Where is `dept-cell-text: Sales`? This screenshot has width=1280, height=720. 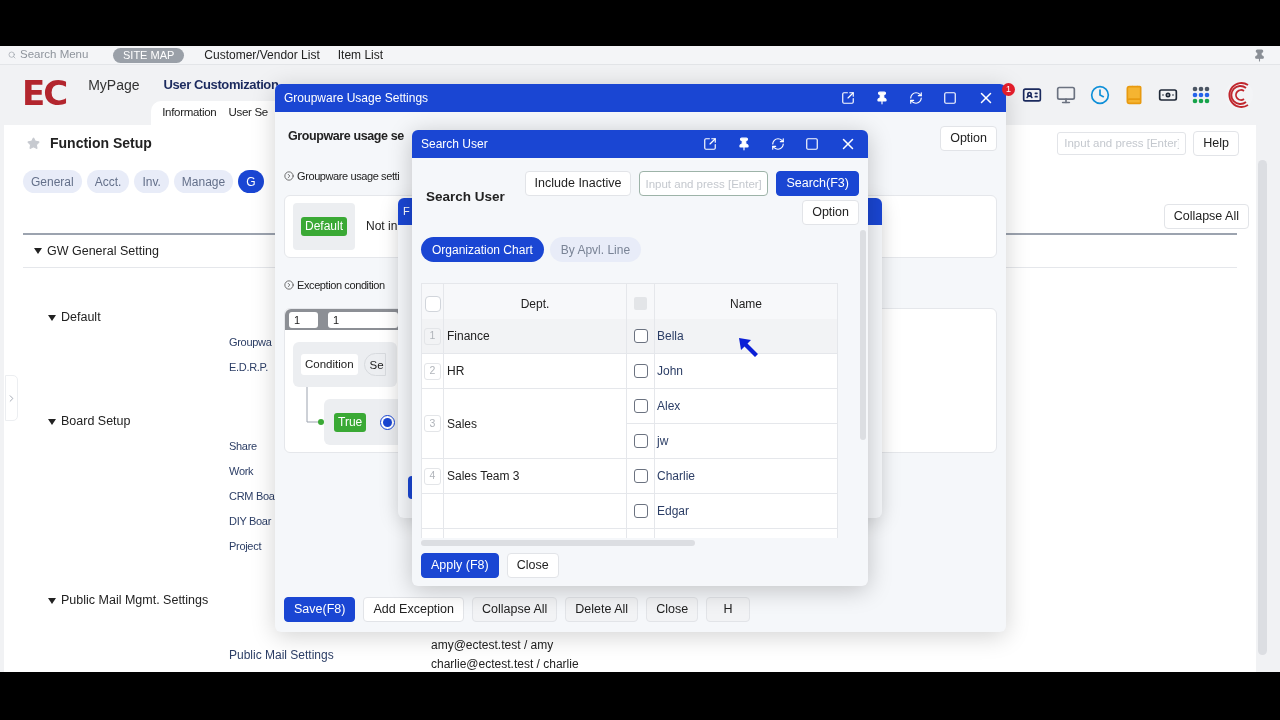
dept-cell-text: Sales is located at coordinates (462, 424).